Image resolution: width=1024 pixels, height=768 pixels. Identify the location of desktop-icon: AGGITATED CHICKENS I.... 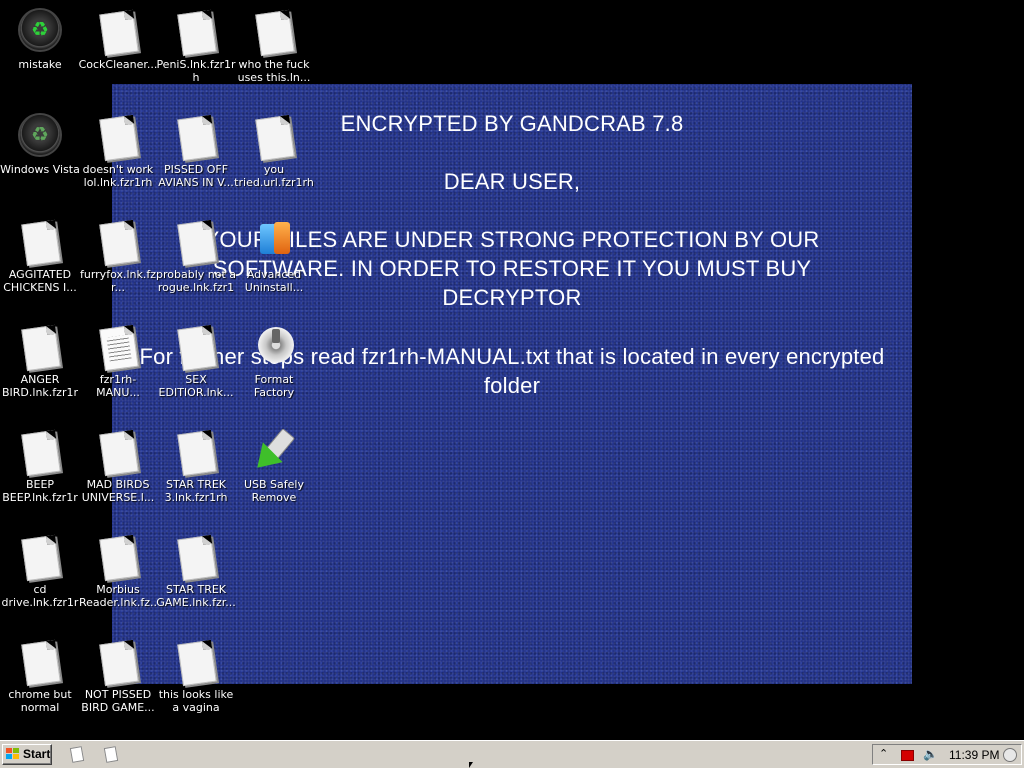
(40, 256).